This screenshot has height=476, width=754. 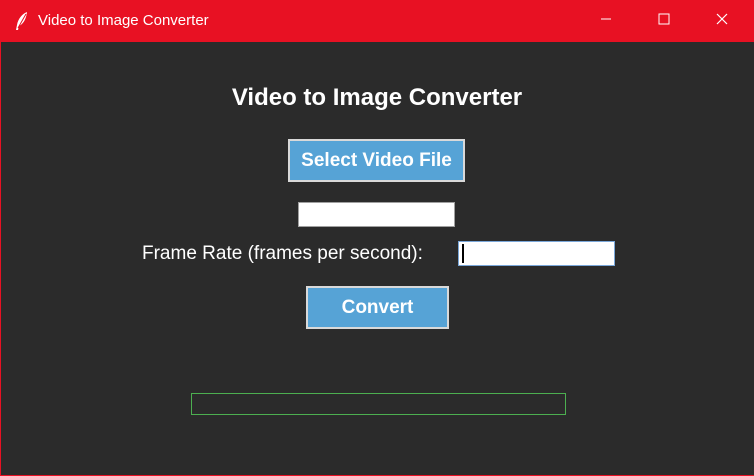 What do you see at coordinates (376, 160) in the screenshot?
I see `select-video-file-button: Select Video File` at bounding box center [376, 160].